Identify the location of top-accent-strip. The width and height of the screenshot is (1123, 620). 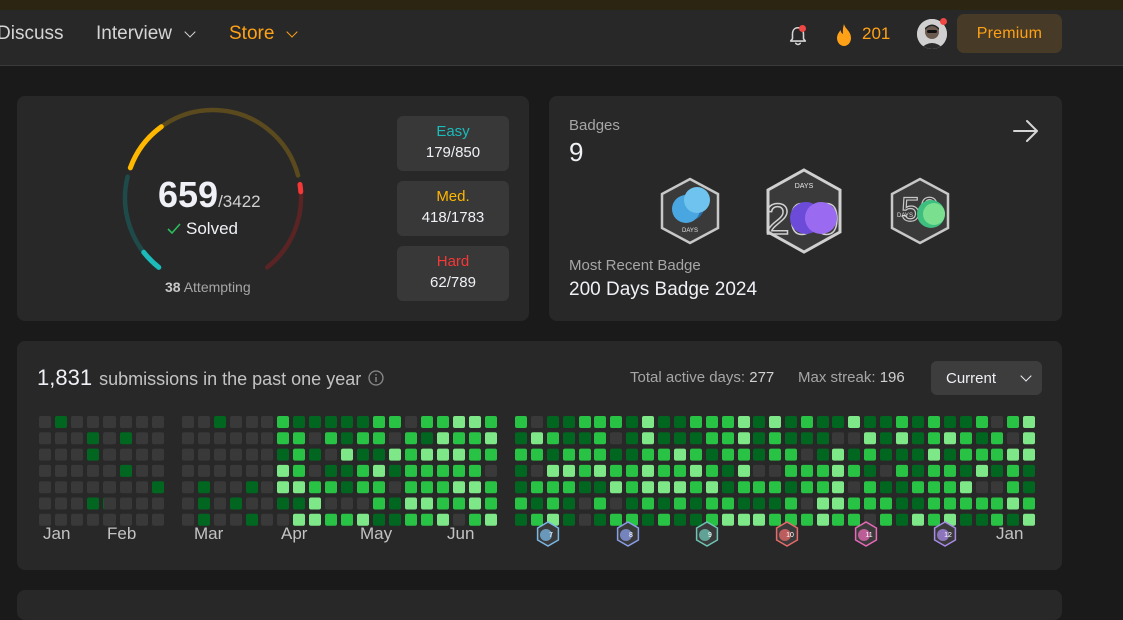
(561, 5).